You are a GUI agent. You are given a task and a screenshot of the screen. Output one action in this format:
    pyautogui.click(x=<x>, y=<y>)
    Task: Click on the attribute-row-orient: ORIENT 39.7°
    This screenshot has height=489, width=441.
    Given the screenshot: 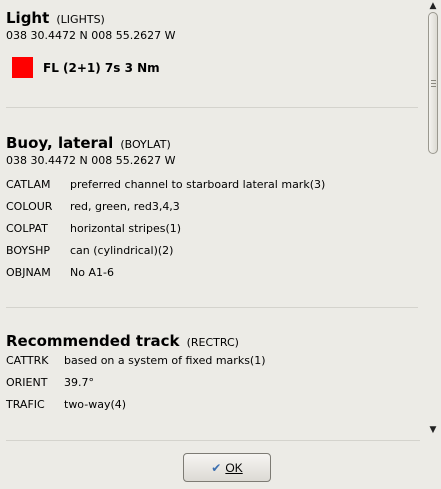 What is the action you would take?
    pyautogui.click(x=50, y=382)
    